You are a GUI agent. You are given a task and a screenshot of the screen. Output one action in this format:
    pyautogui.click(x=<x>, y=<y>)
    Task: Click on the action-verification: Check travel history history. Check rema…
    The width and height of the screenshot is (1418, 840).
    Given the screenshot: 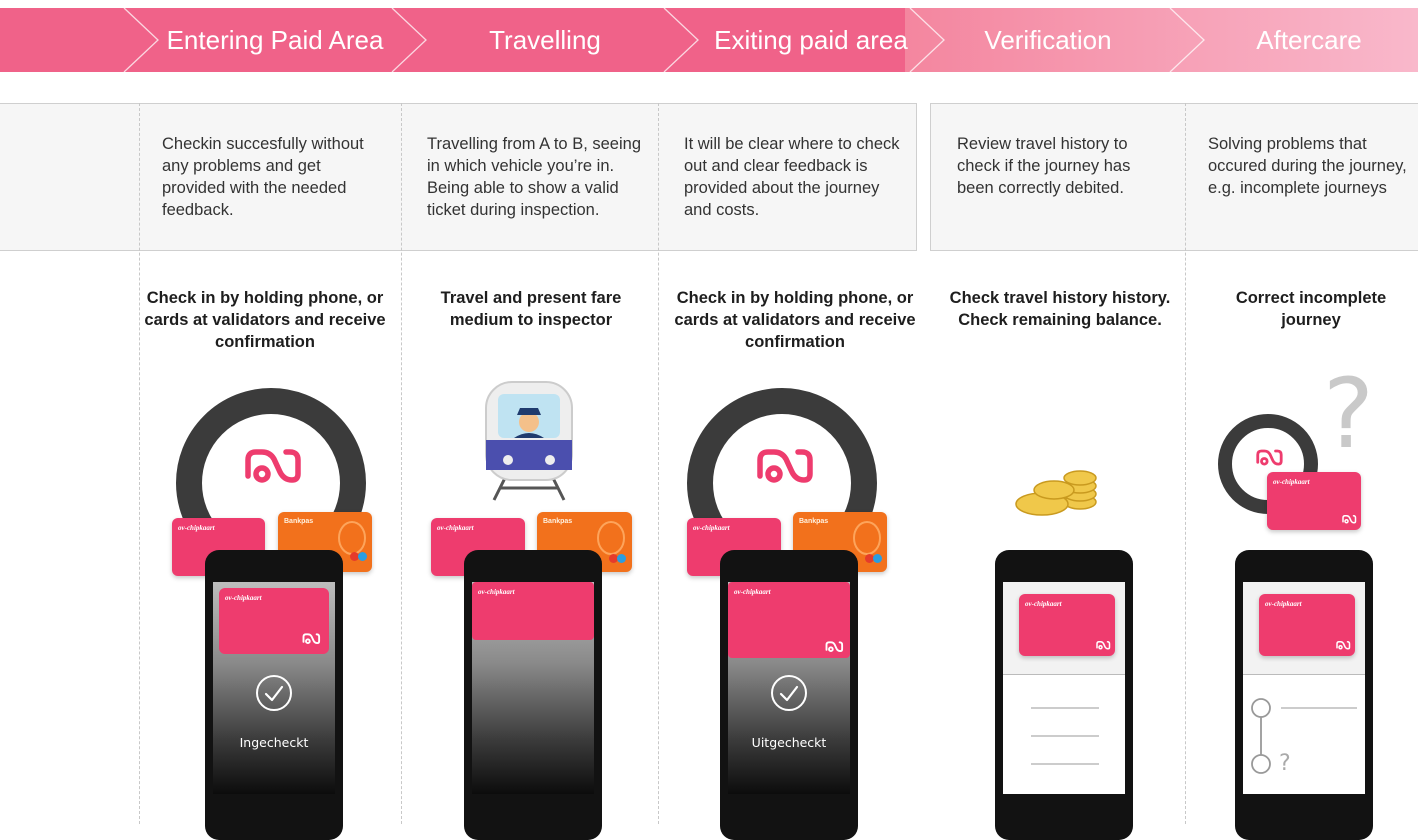 What is the action you would take?
    pyautogui.click(x=1060, y=309)
    